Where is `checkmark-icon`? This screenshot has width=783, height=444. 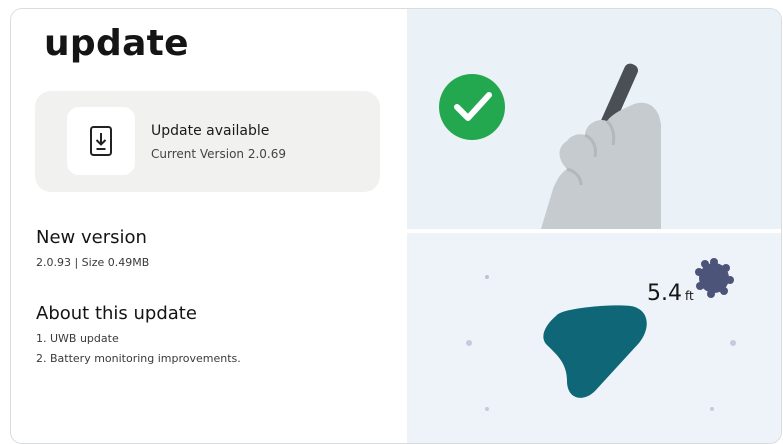 checkmark-icon is located at coordinates (472, 107).